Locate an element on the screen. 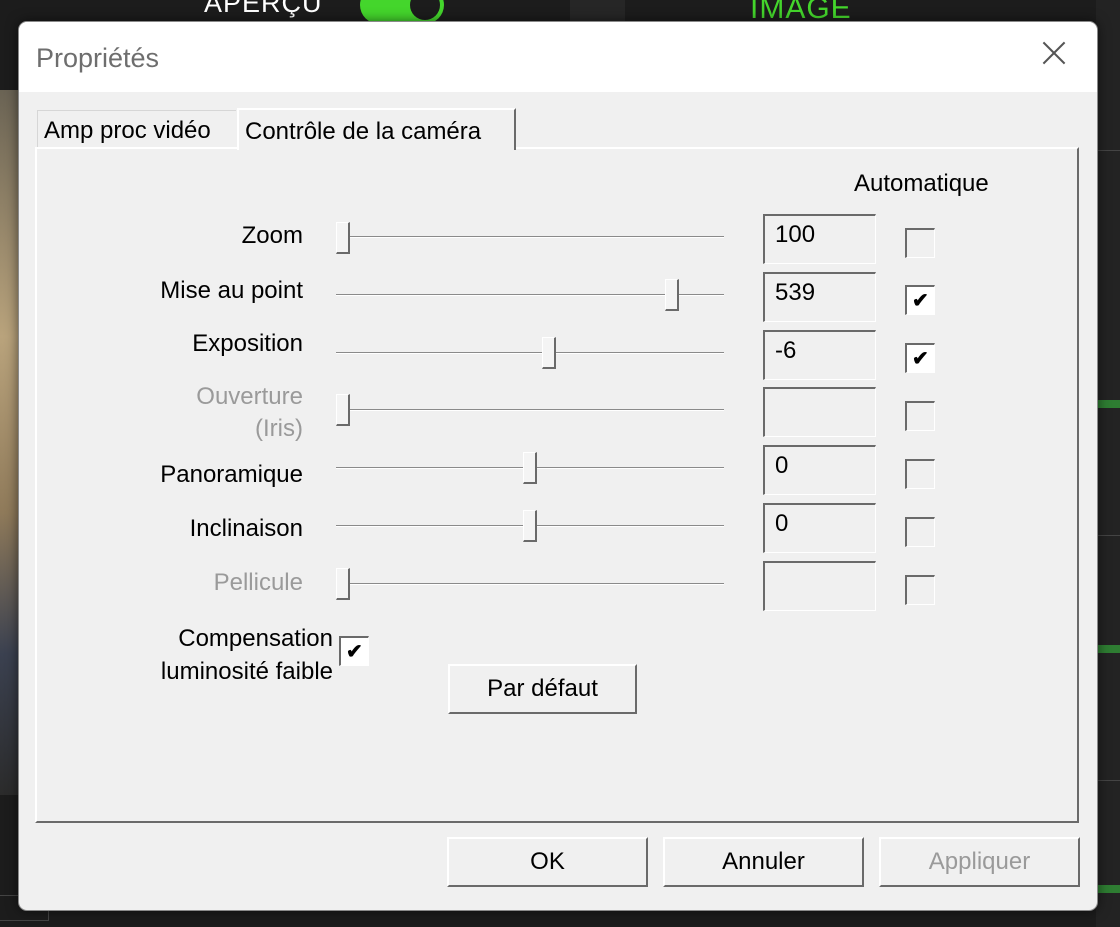  iris-label-line2: (Iris) is located at coordinates (279, 428).